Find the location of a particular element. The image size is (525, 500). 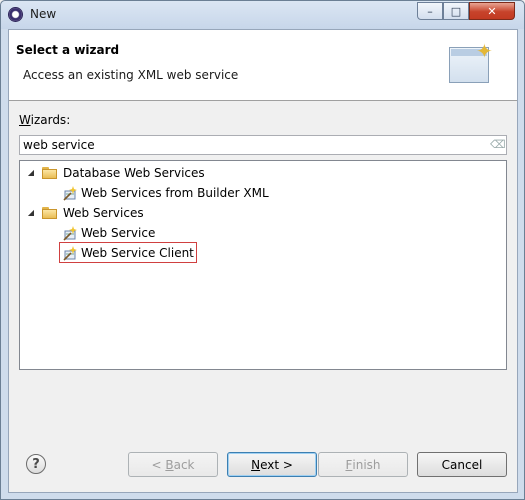

tree-item-web-services-from-builder-xml: Web Services from Builder XML is located at coordinates (165, 192).